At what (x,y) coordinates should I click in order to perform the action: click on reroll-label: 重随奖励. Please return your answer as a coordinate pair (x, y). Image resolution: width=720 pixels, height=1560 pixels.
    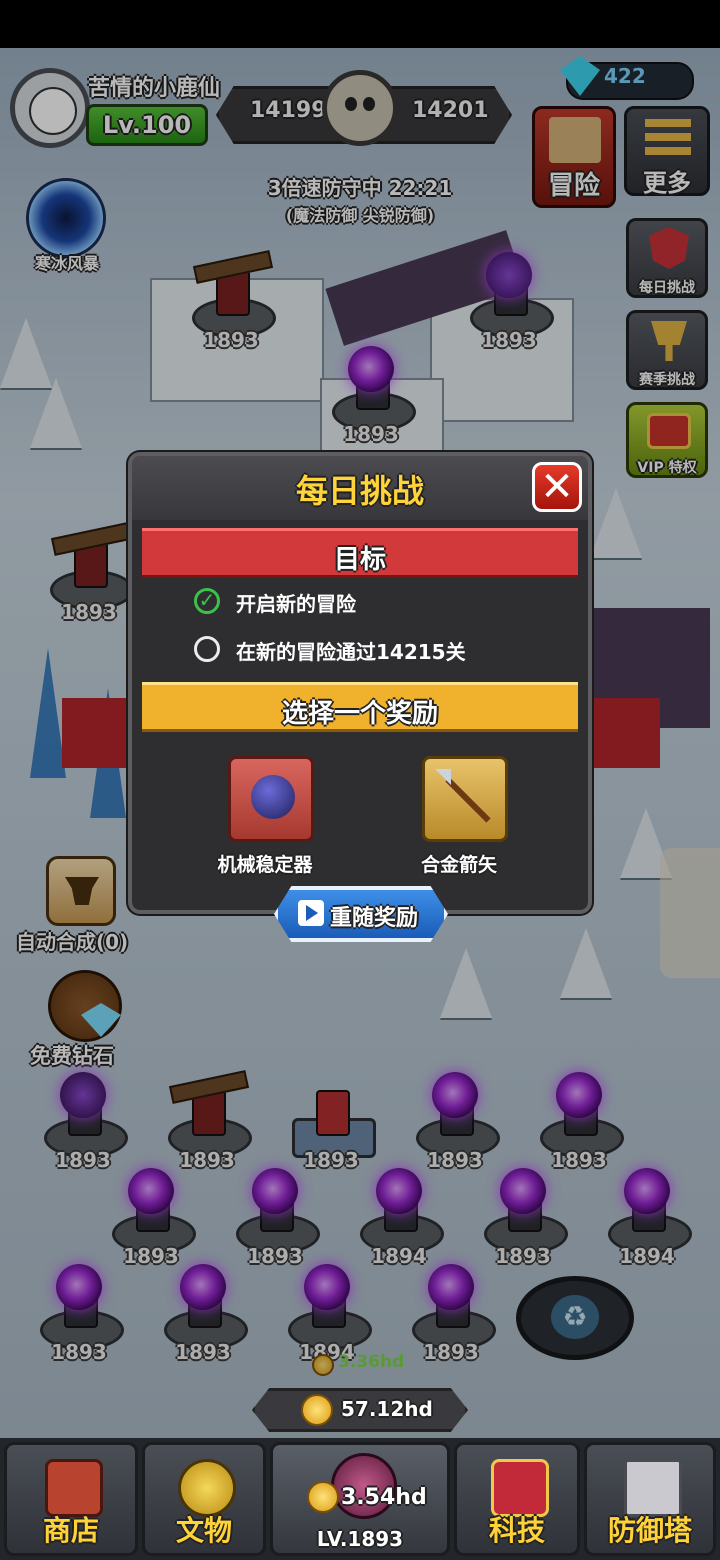
    Looking at the image, I should click on (374, 918).